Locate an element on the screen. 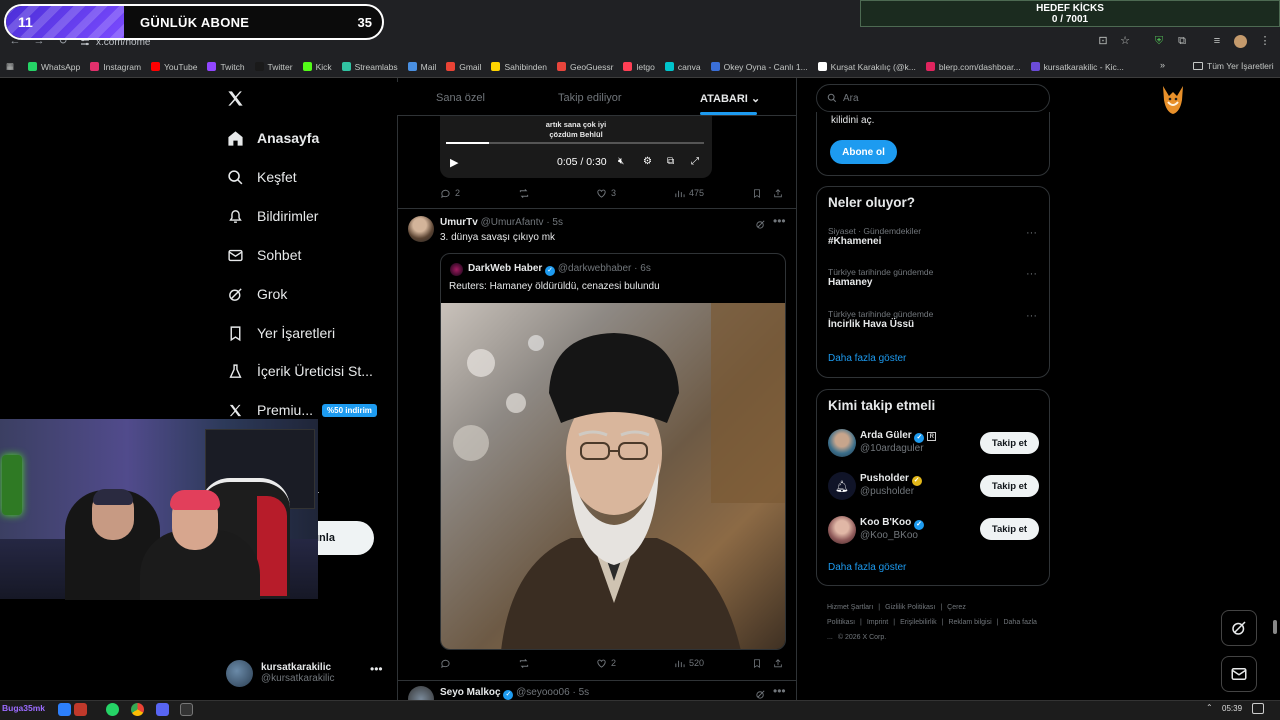 This screenshot has width=1280, height=720. pip-icon: ⧉ is located at coordinates (670, 161).